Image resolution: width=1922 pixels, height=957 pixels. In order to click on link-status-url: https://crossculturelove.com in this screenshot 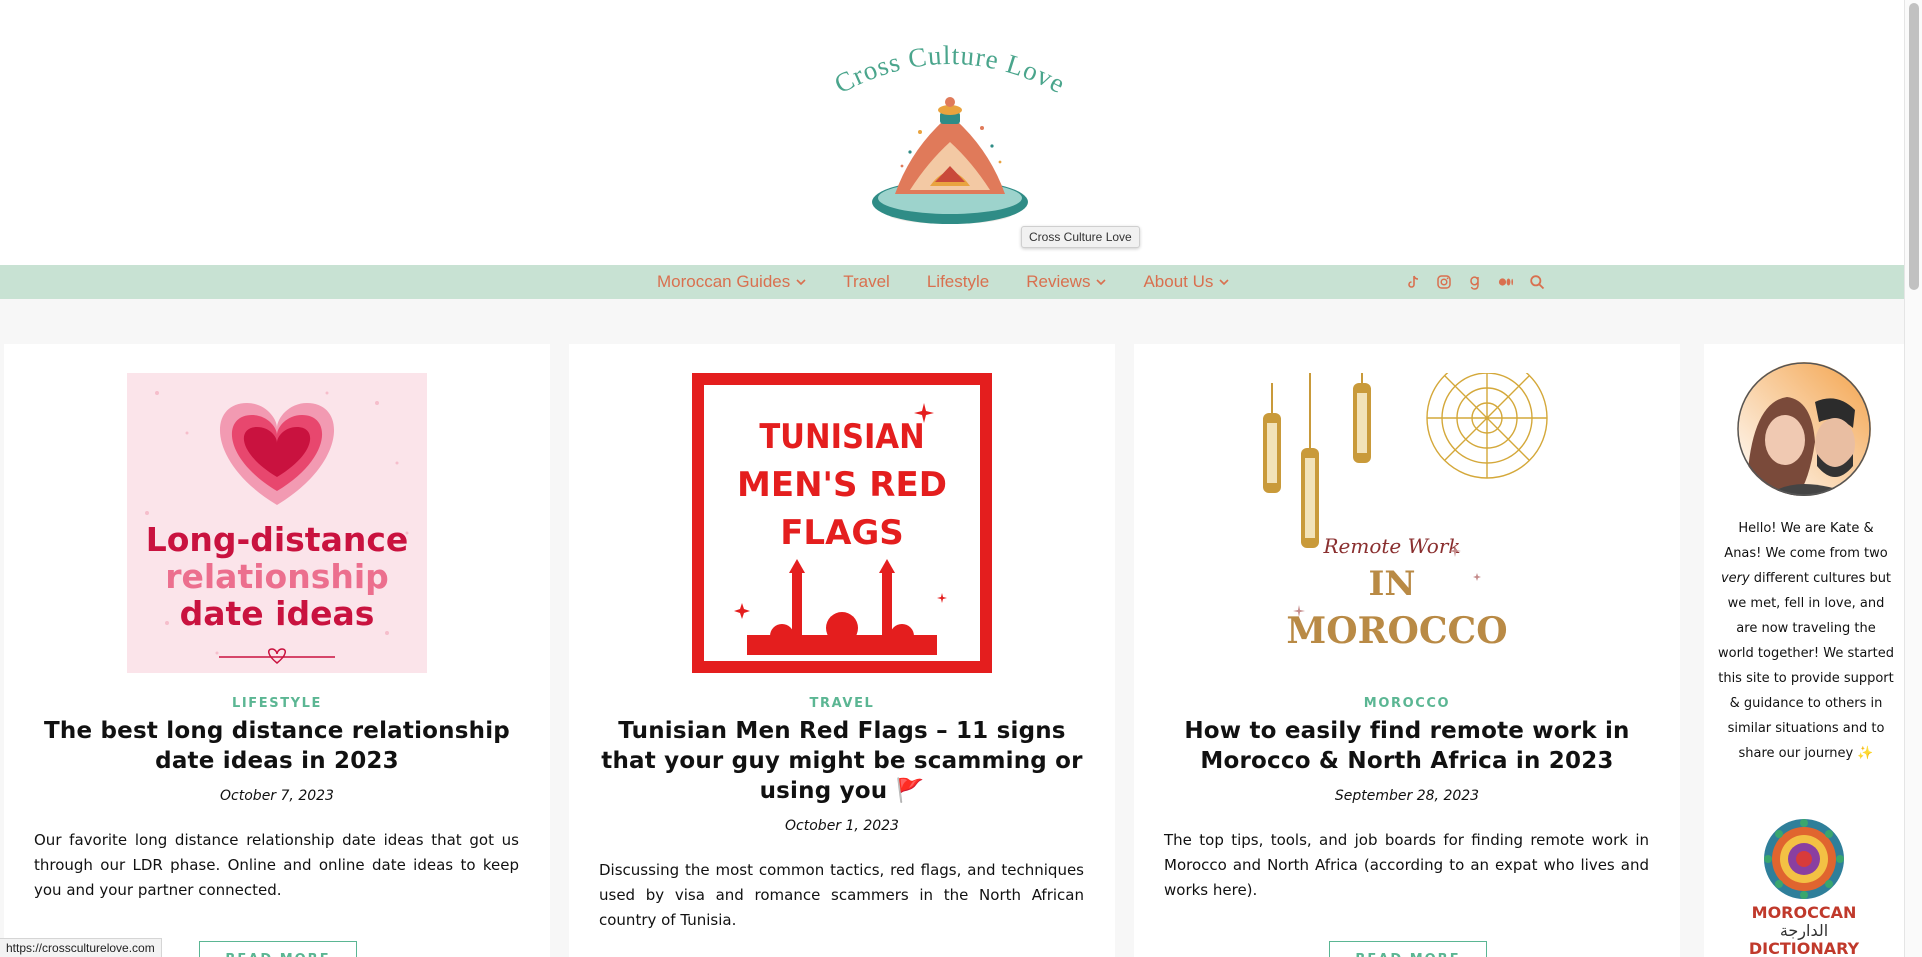, I will do `click(81, 947)`.